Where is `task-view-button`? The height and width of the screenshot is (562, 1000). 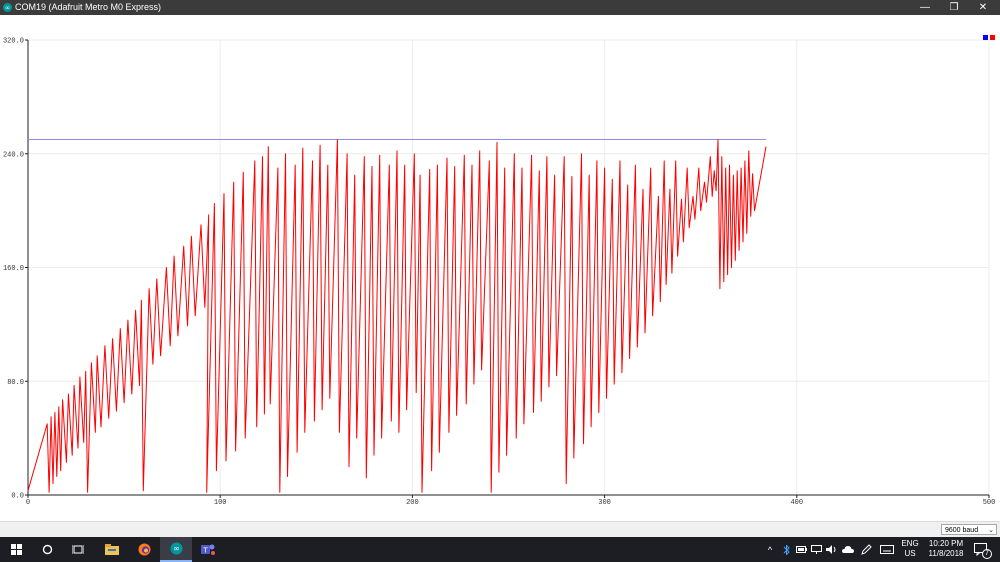
task-view-button is located at coordinates (78, 549).